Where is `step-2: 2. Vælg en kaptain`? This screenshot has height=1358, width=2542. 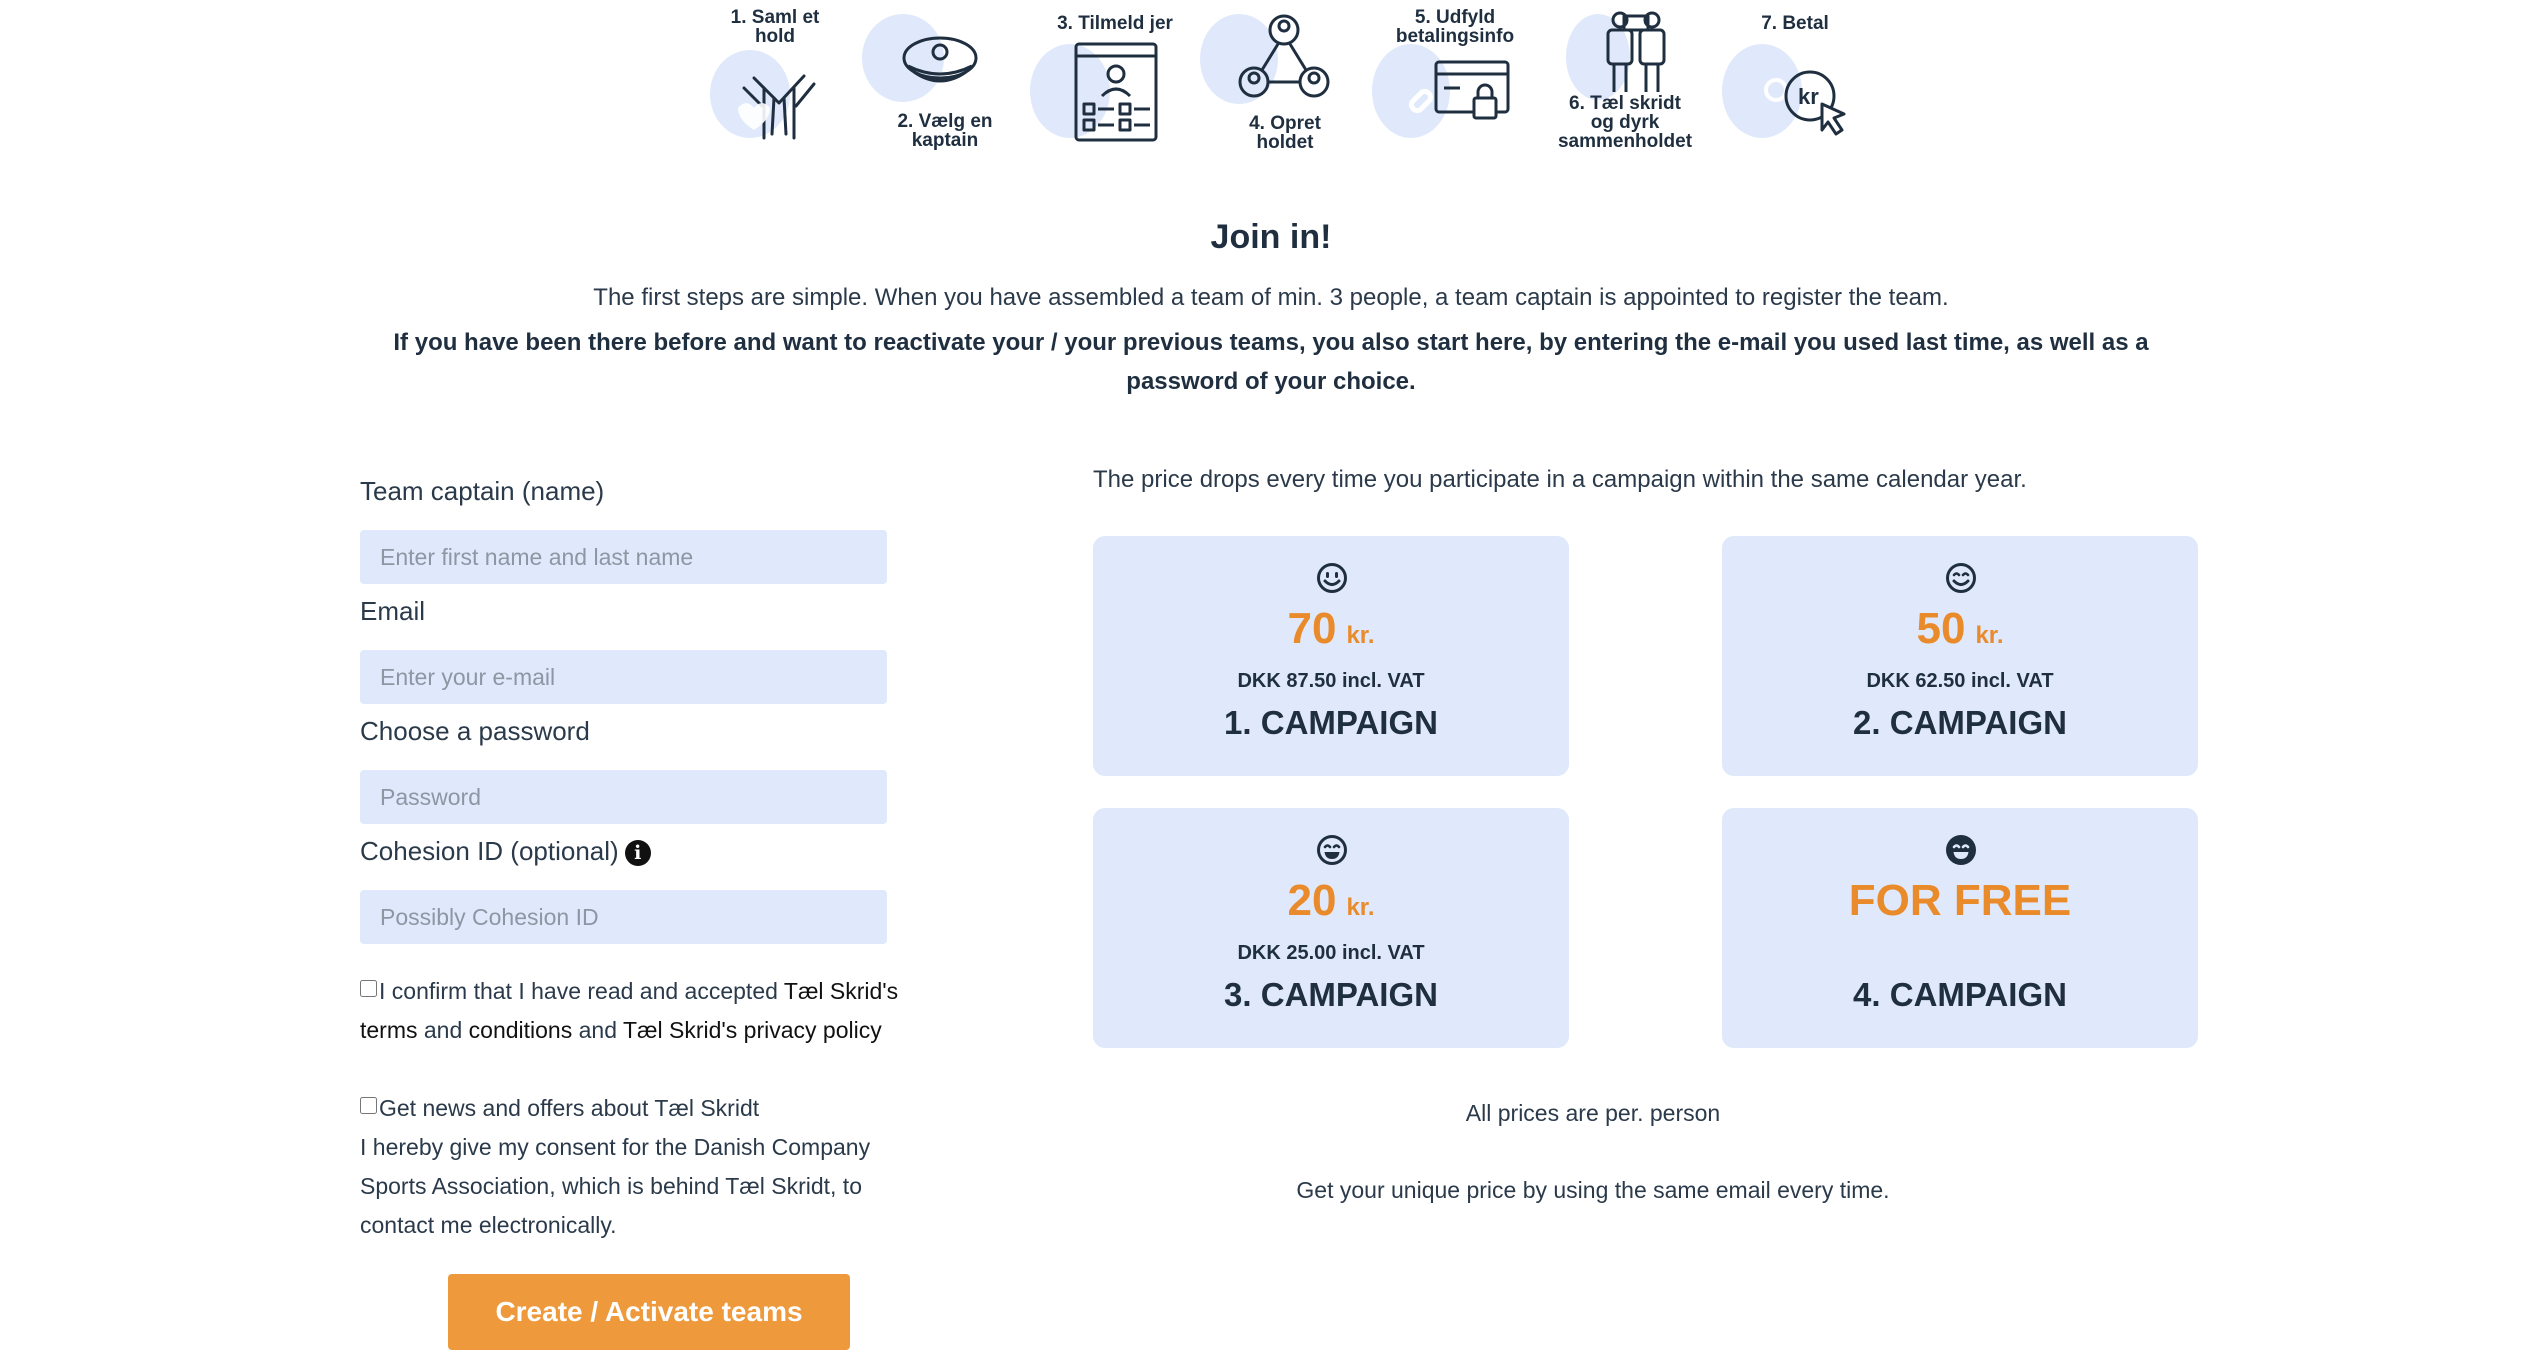 step-2: 2. Vælg en kaptain is located at coordinates (945, 80).